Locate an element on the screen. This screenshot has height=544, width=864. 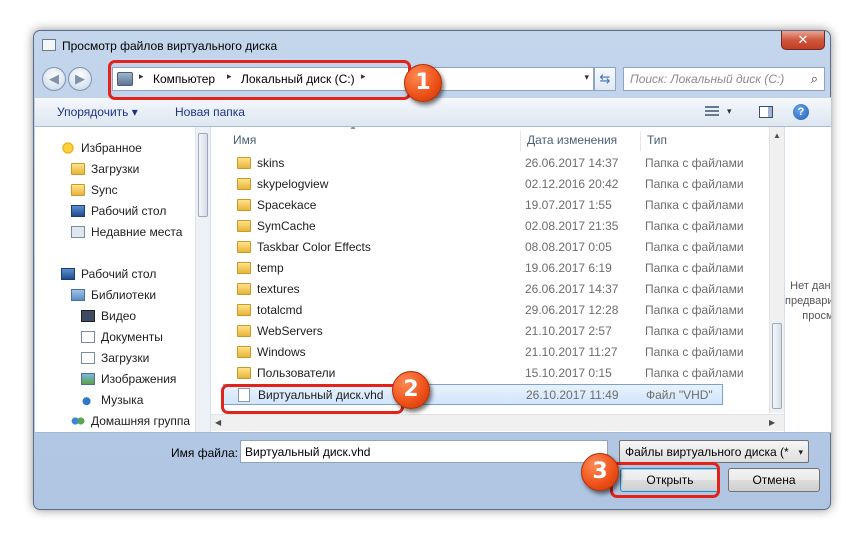
sidebar-item-favorites: Избранное is located at coordinates (101, 151).